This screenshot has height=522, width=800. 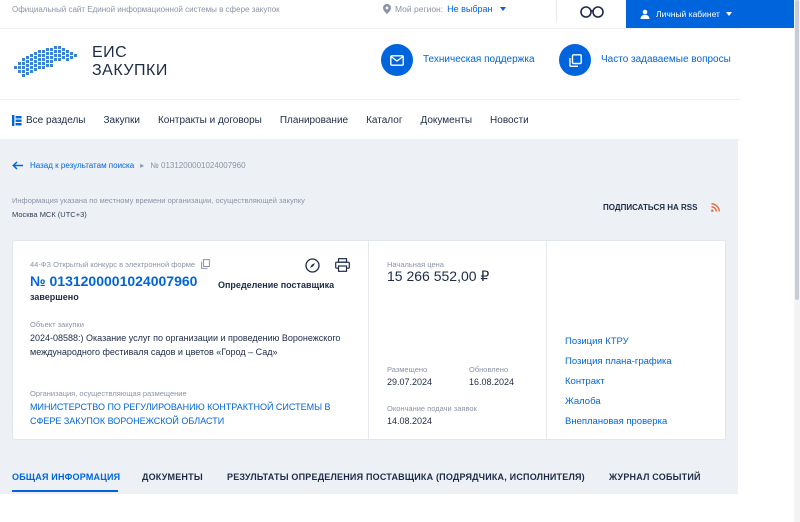 I want to click on nav-item-catalog: Каталог, so click(x=384, y=120).